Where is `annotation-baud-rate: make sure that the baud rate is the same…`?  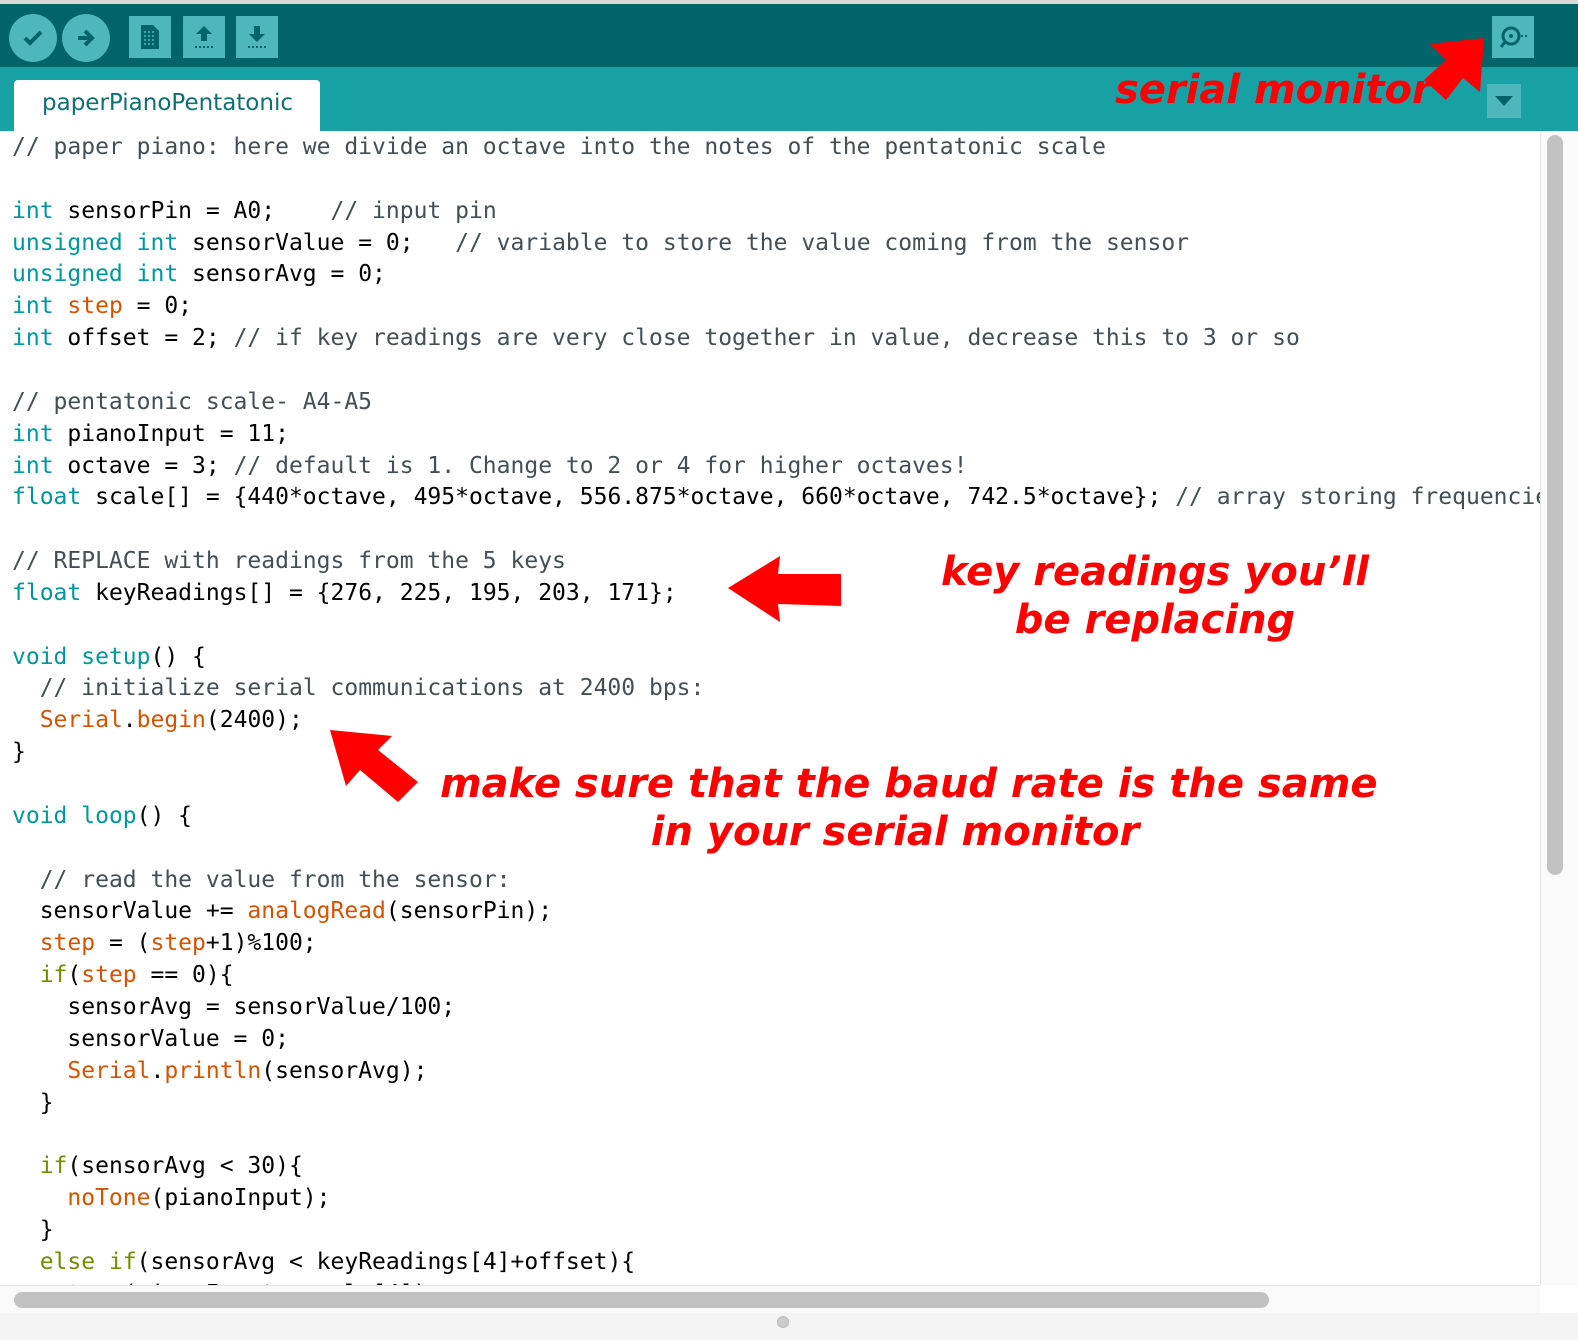 annotation-baud-rate: make sure that the baud rate is the same… is located at coordinates (909, 808).